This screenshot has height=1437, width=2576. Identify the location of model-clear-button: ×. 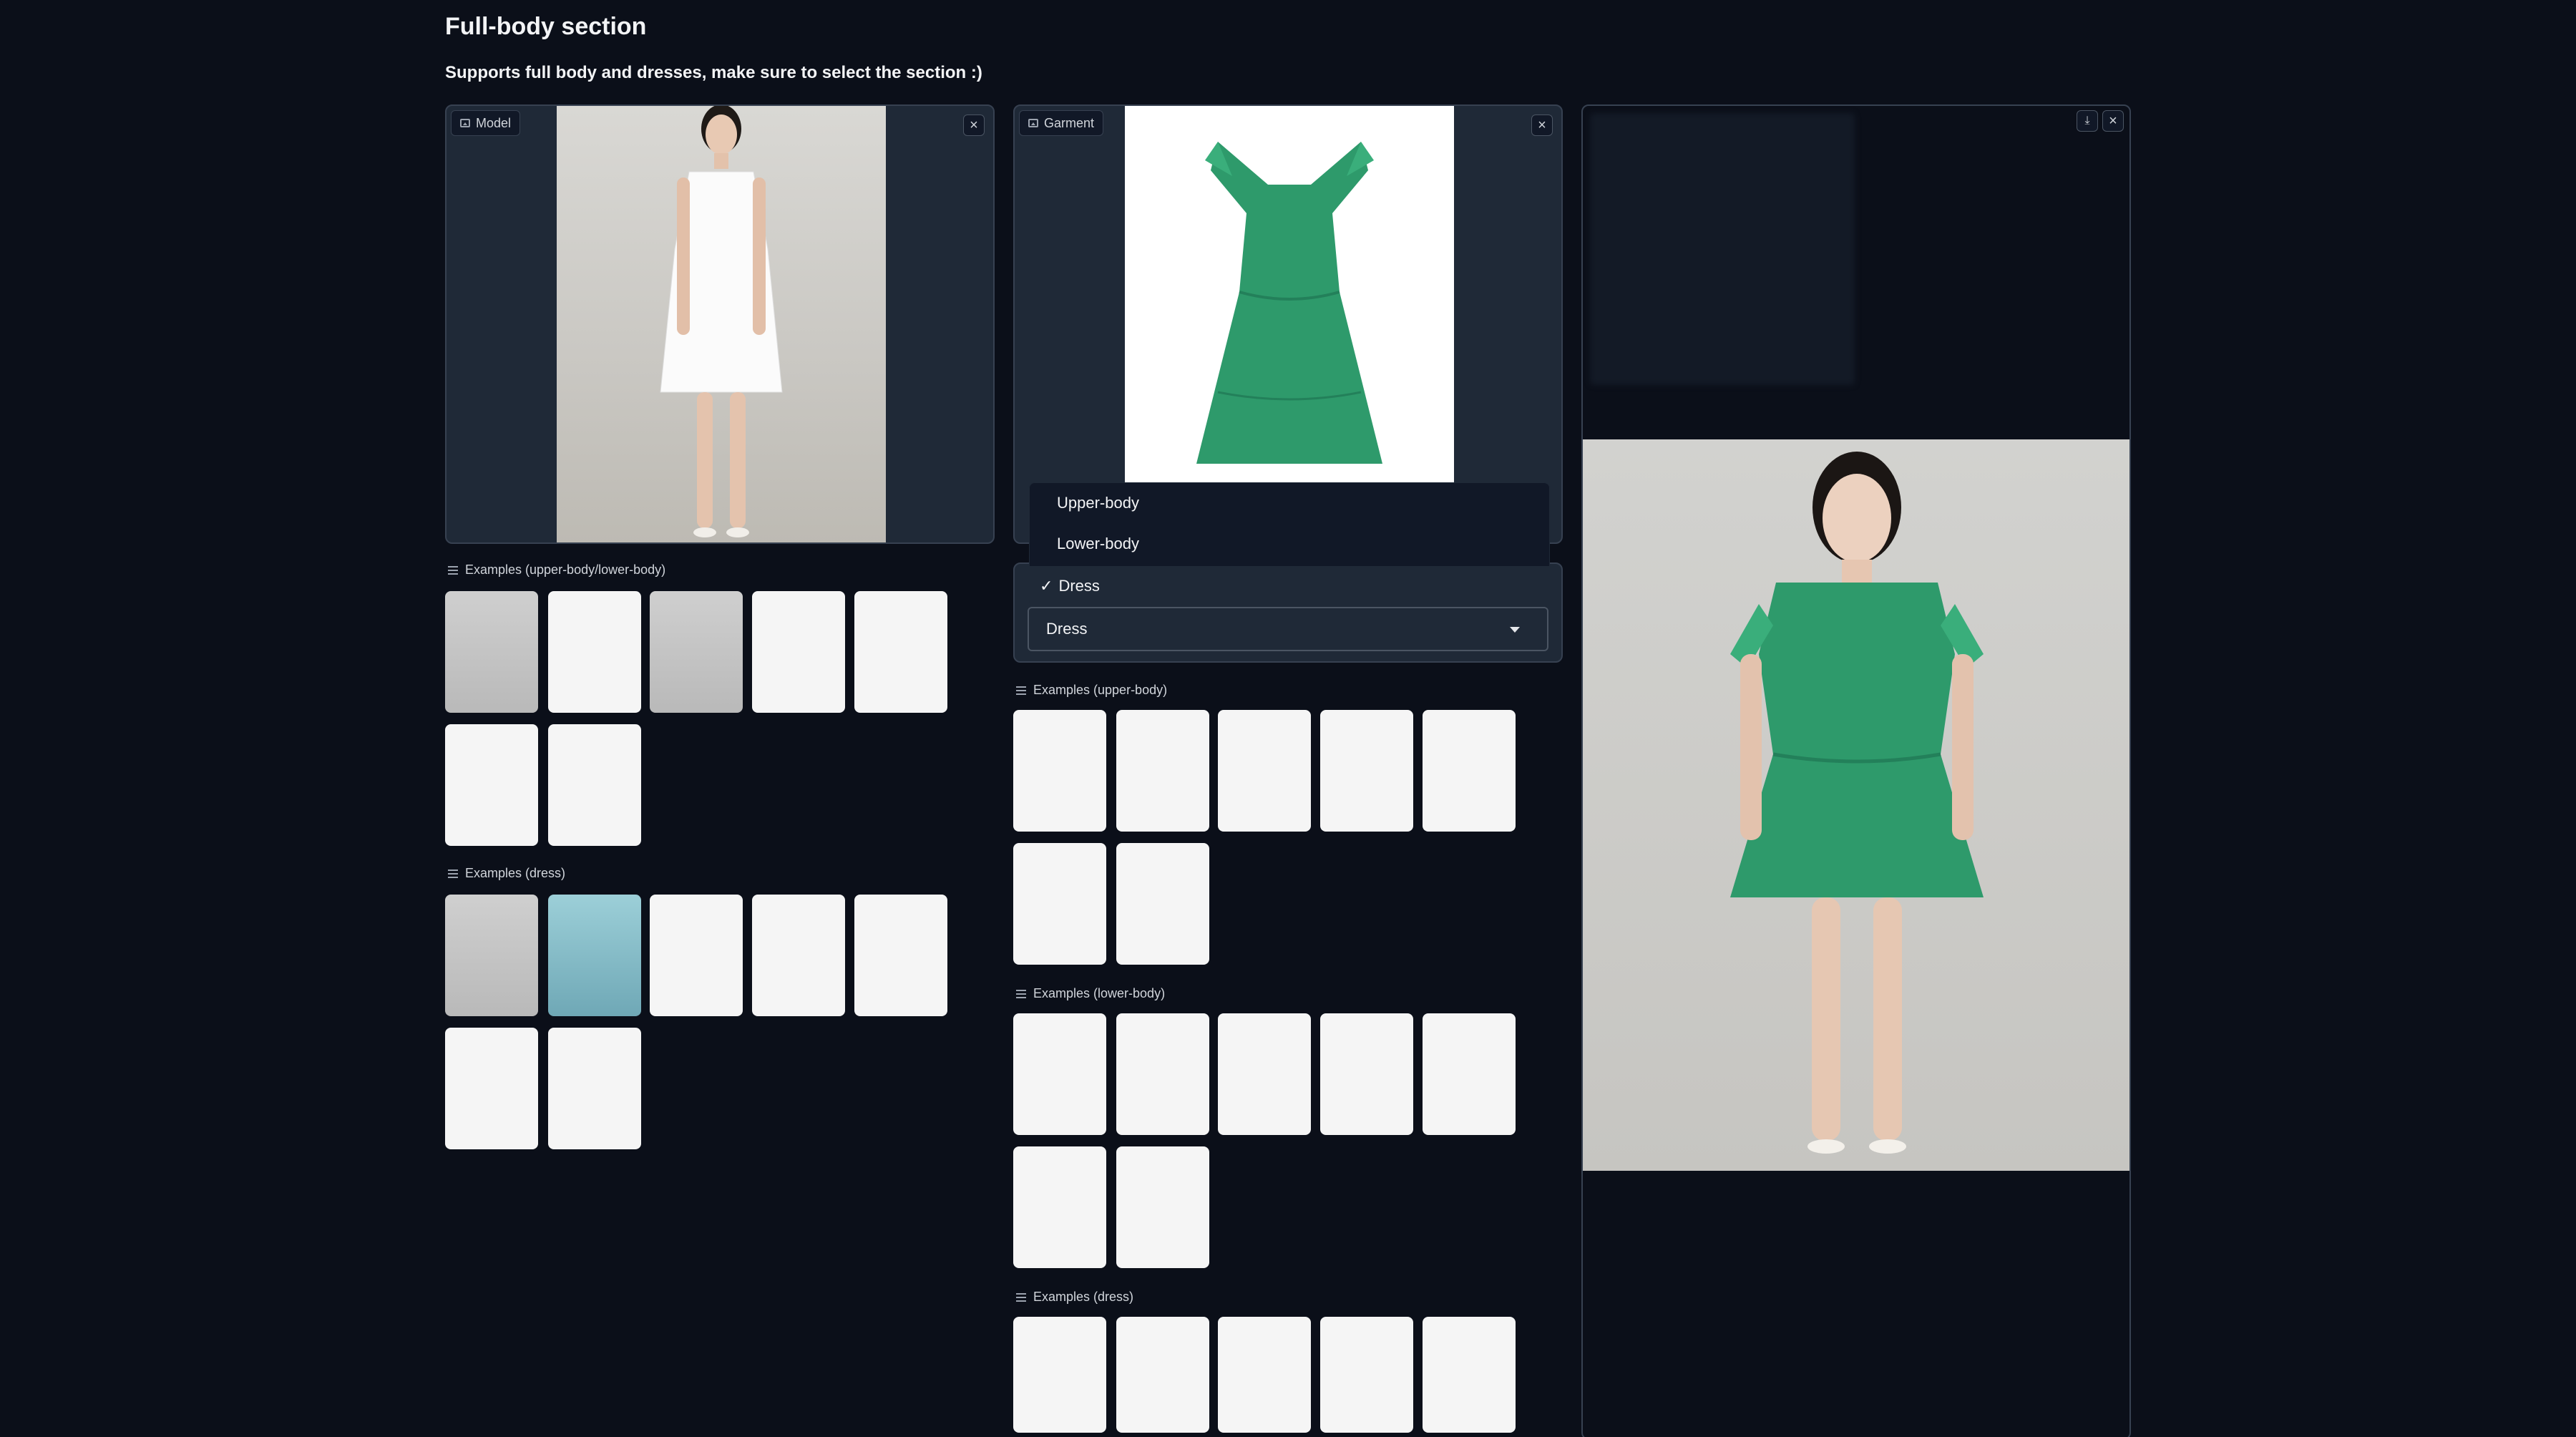
(974, 125).